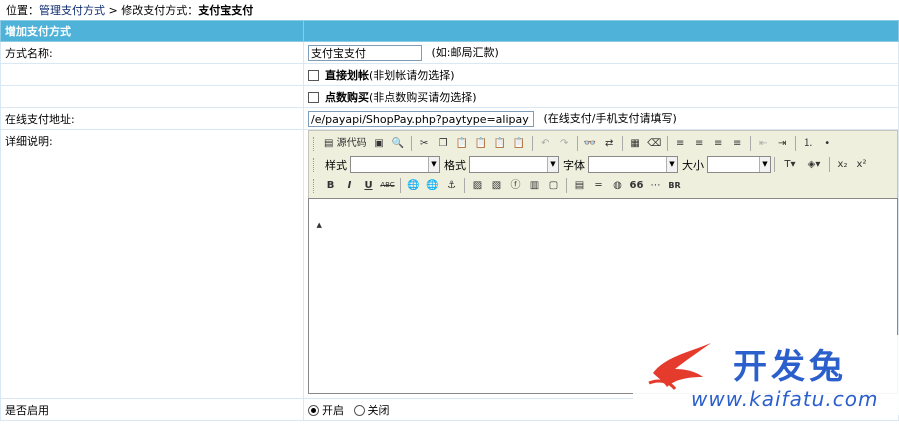  Describe the element at coordinates (545, 143) in the screenshot. I see `undo-icon: ↶` at that location.